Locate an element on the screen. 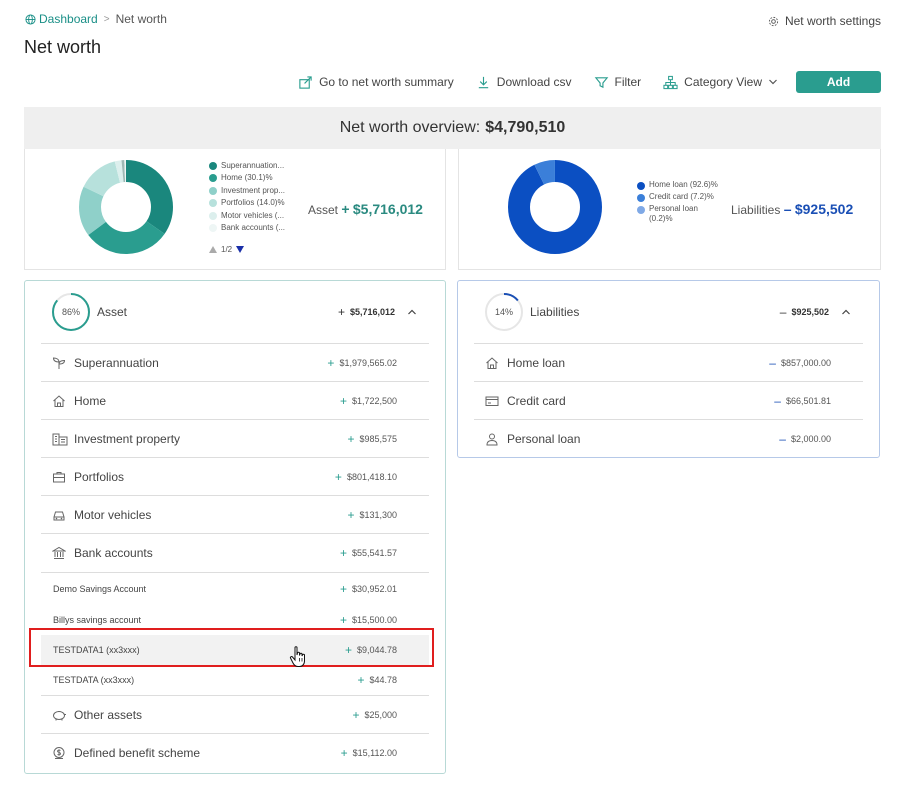  breadcrumb-dashboard-link: Dashboard is located at coordinates (61, 19).